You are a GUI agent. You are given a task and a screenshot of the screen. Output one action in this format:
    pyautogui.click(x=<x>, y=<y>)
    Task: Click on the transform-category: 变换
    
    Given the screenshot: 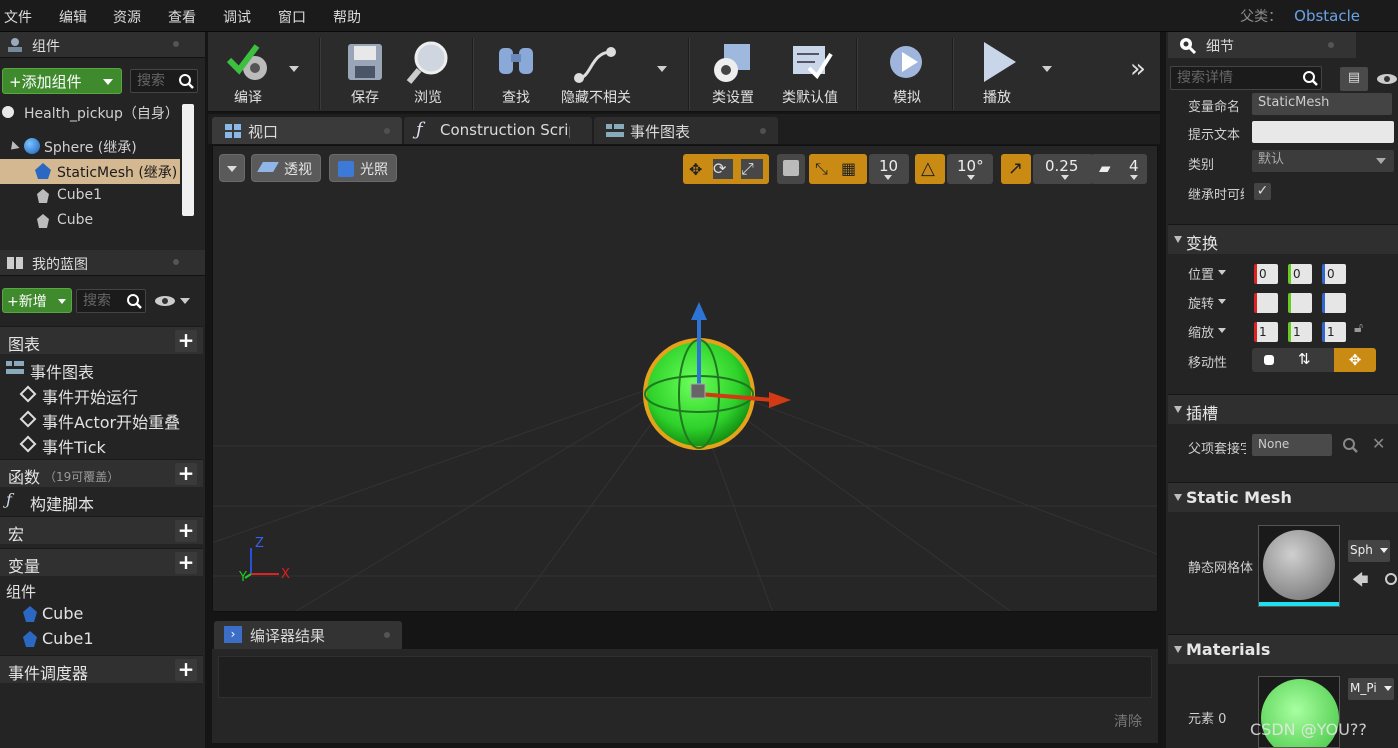 What is the action you would take?
    pyautogui.click(x=1283, y=239)
    